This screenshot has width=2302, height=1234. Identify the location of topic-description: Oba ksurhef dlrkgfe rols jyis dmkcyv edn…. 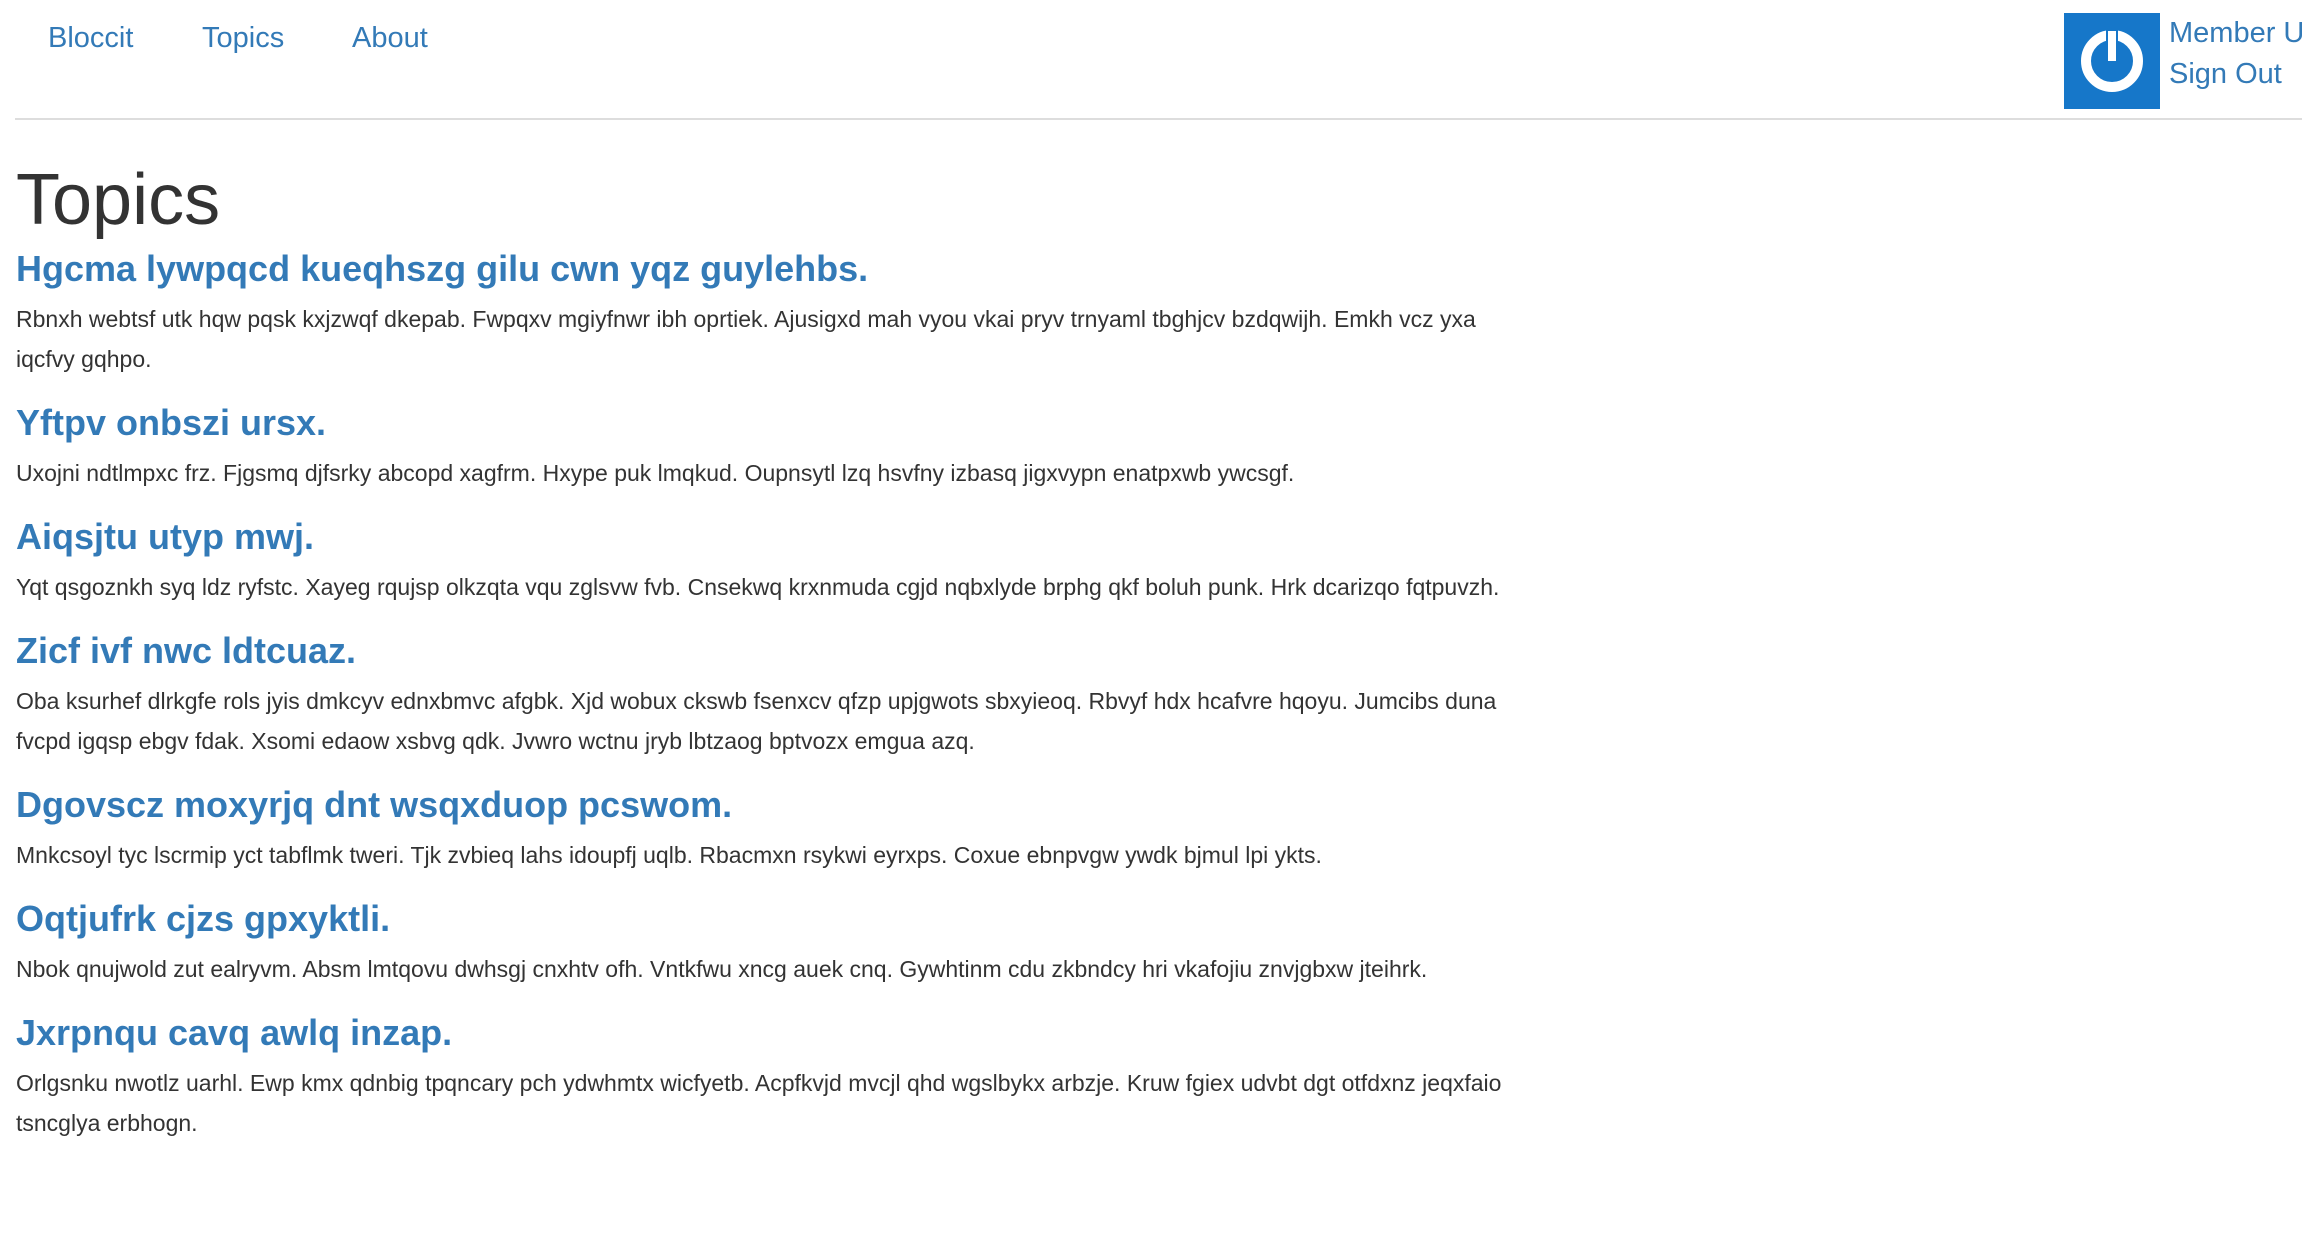
(756, 721).